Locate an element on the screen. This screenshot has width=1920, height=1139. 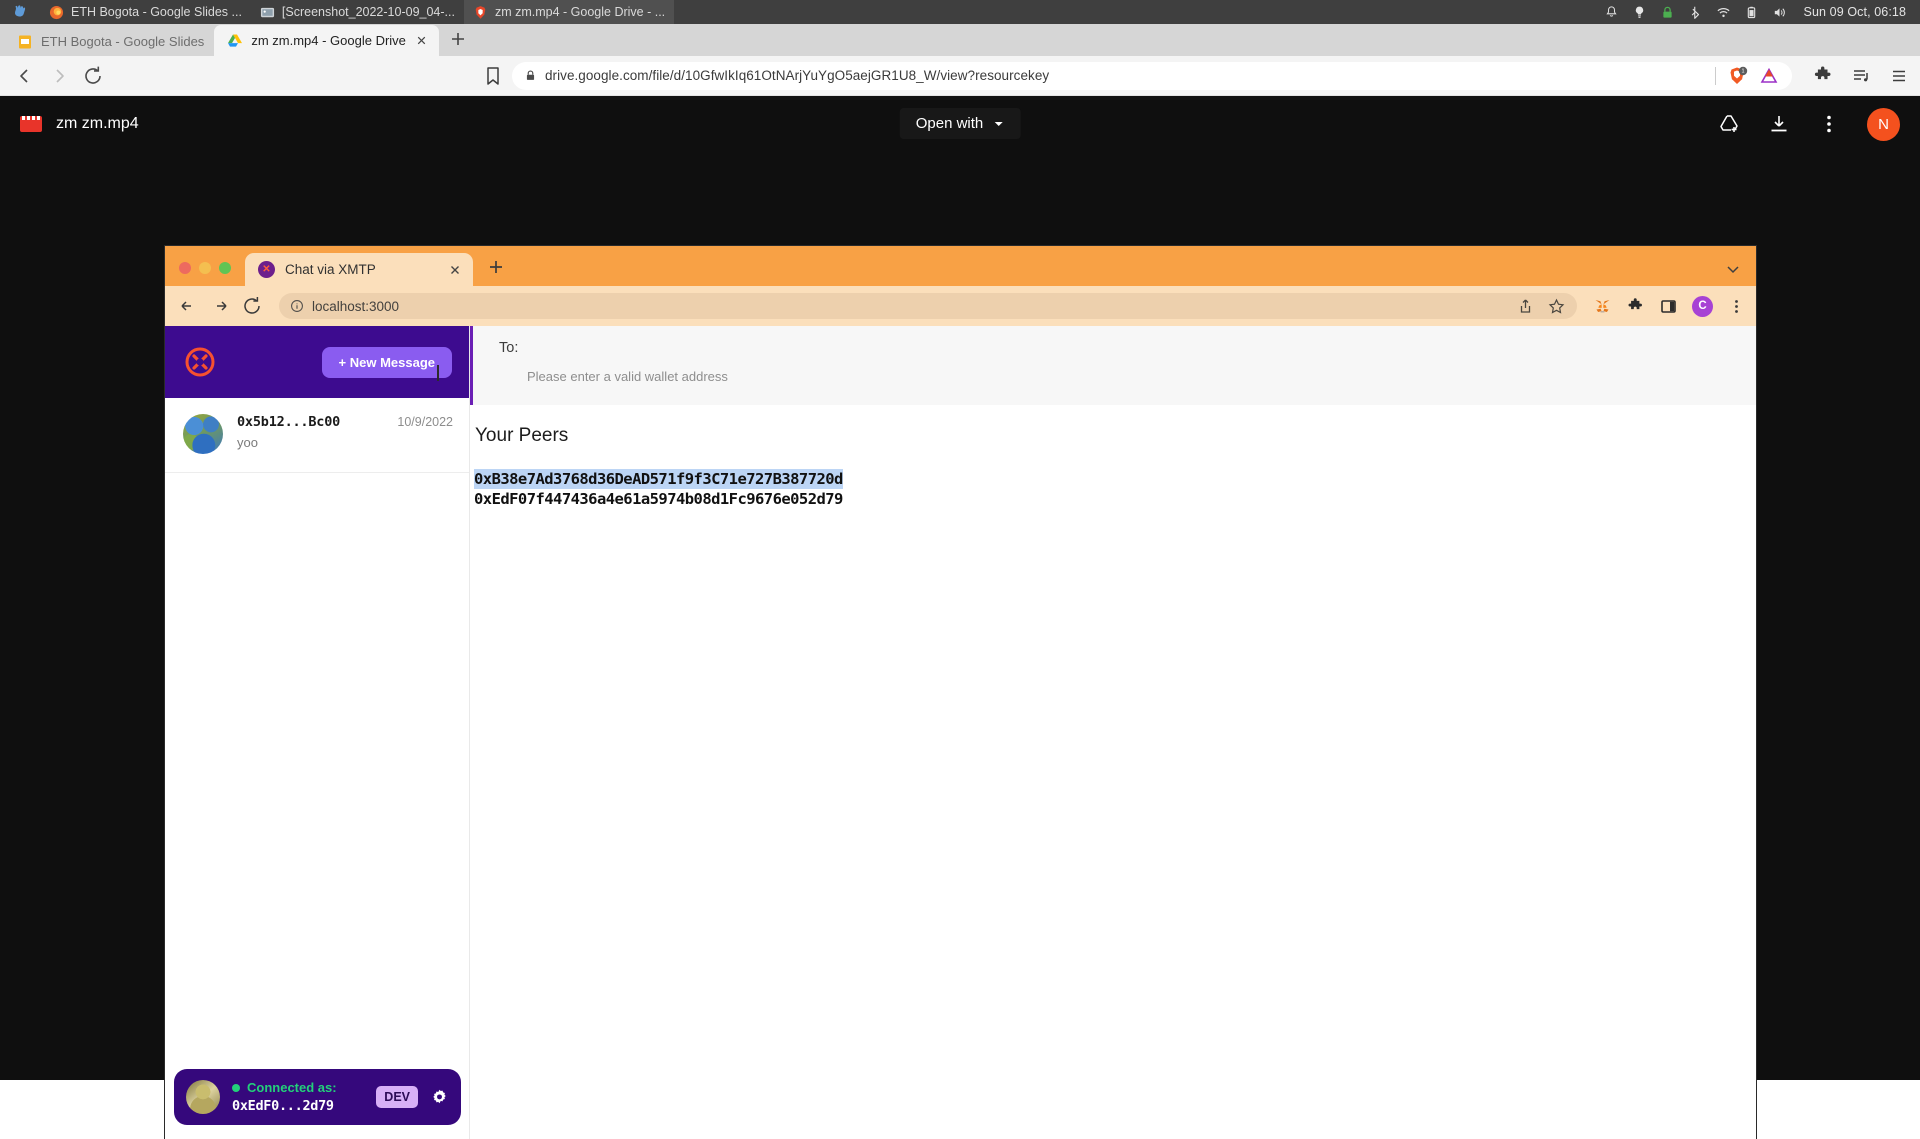
playlist-icon is located at coordinates (1861, 76).